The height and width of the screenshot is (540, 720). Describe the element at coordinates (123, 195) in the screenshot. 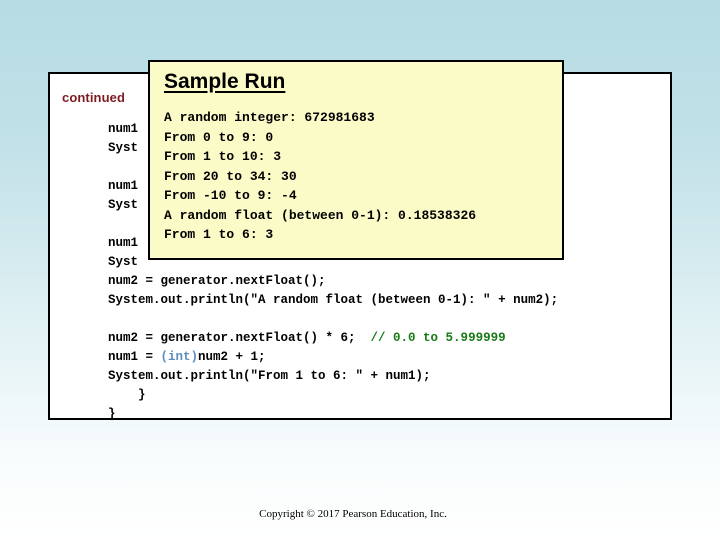

I see `occluded-code-lines: num1 Syst num1 Syst num1 Syst` at that location.